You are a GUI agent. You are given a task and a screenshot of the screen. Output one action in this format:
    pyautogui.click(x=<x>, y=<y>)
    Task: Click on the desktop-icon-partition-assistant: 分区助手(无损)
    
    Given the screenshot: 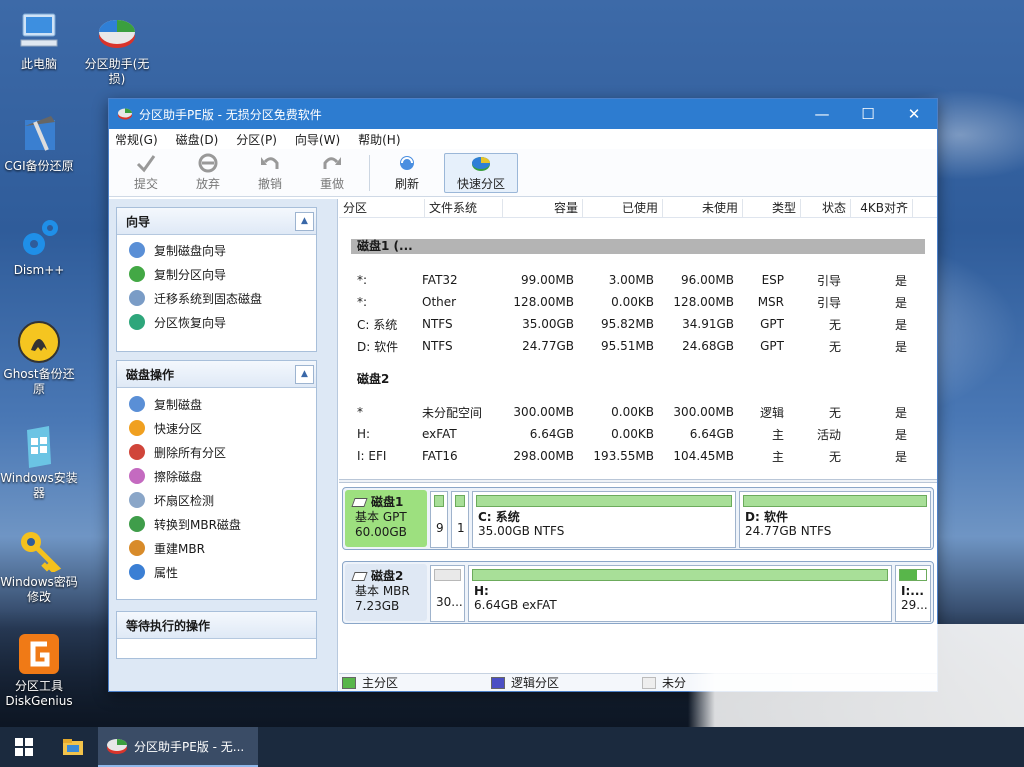 What is the action you would take?
    pyautogui.click(x=117, y=48)
    